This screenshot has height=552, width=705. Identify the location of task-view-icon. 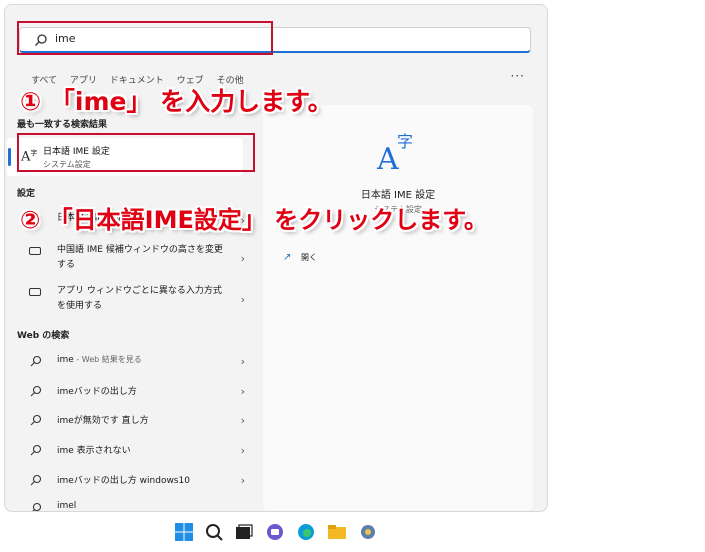
(244, 532).